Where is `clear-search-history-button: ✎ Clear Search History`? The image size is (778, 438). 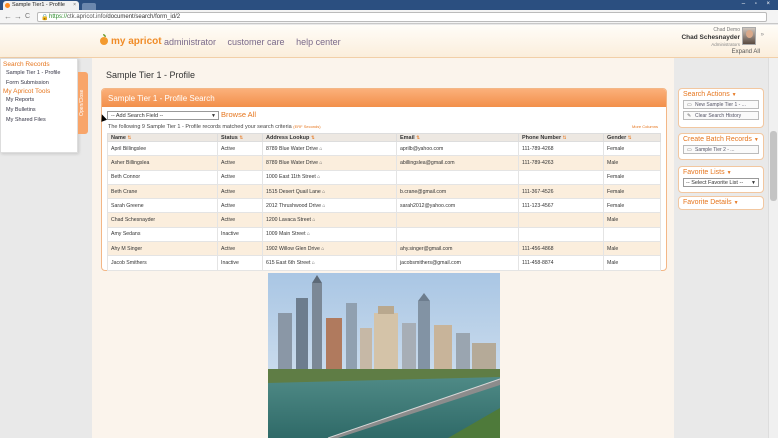 clear-search-history-button: ✎ Clear Search History is located at coordinates (721, 115).